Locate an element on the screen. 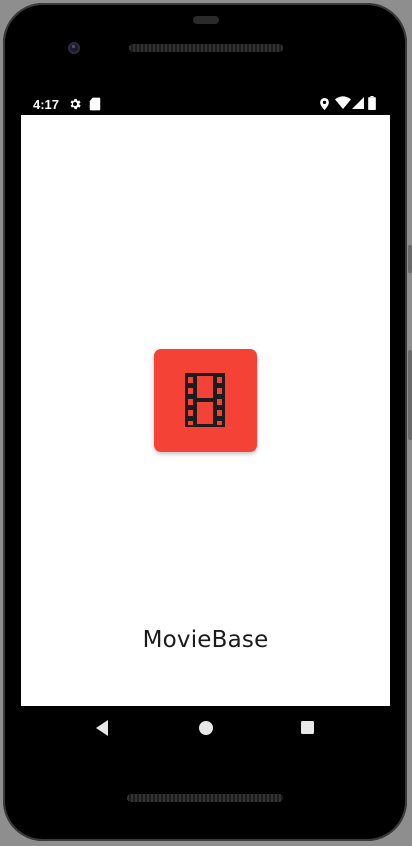  volume-button is located at coordinates (410, 395).